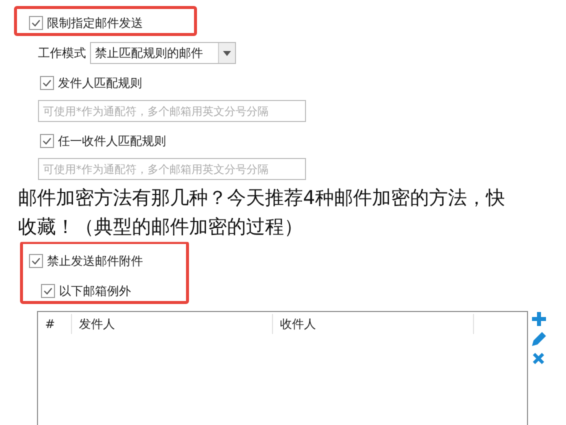 Image resolution: width=566 pixels, height=425 pixels. What do you see at coordinates (539, 339) in the screenshot?
I see `pencil-icon` at bounding box center [539, 339].